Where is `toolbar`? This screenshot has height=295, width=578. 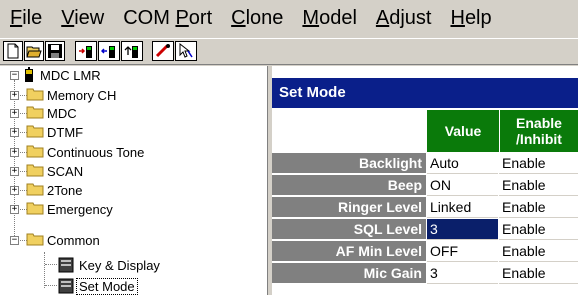
toolbar is located at coordinates (289, 51).